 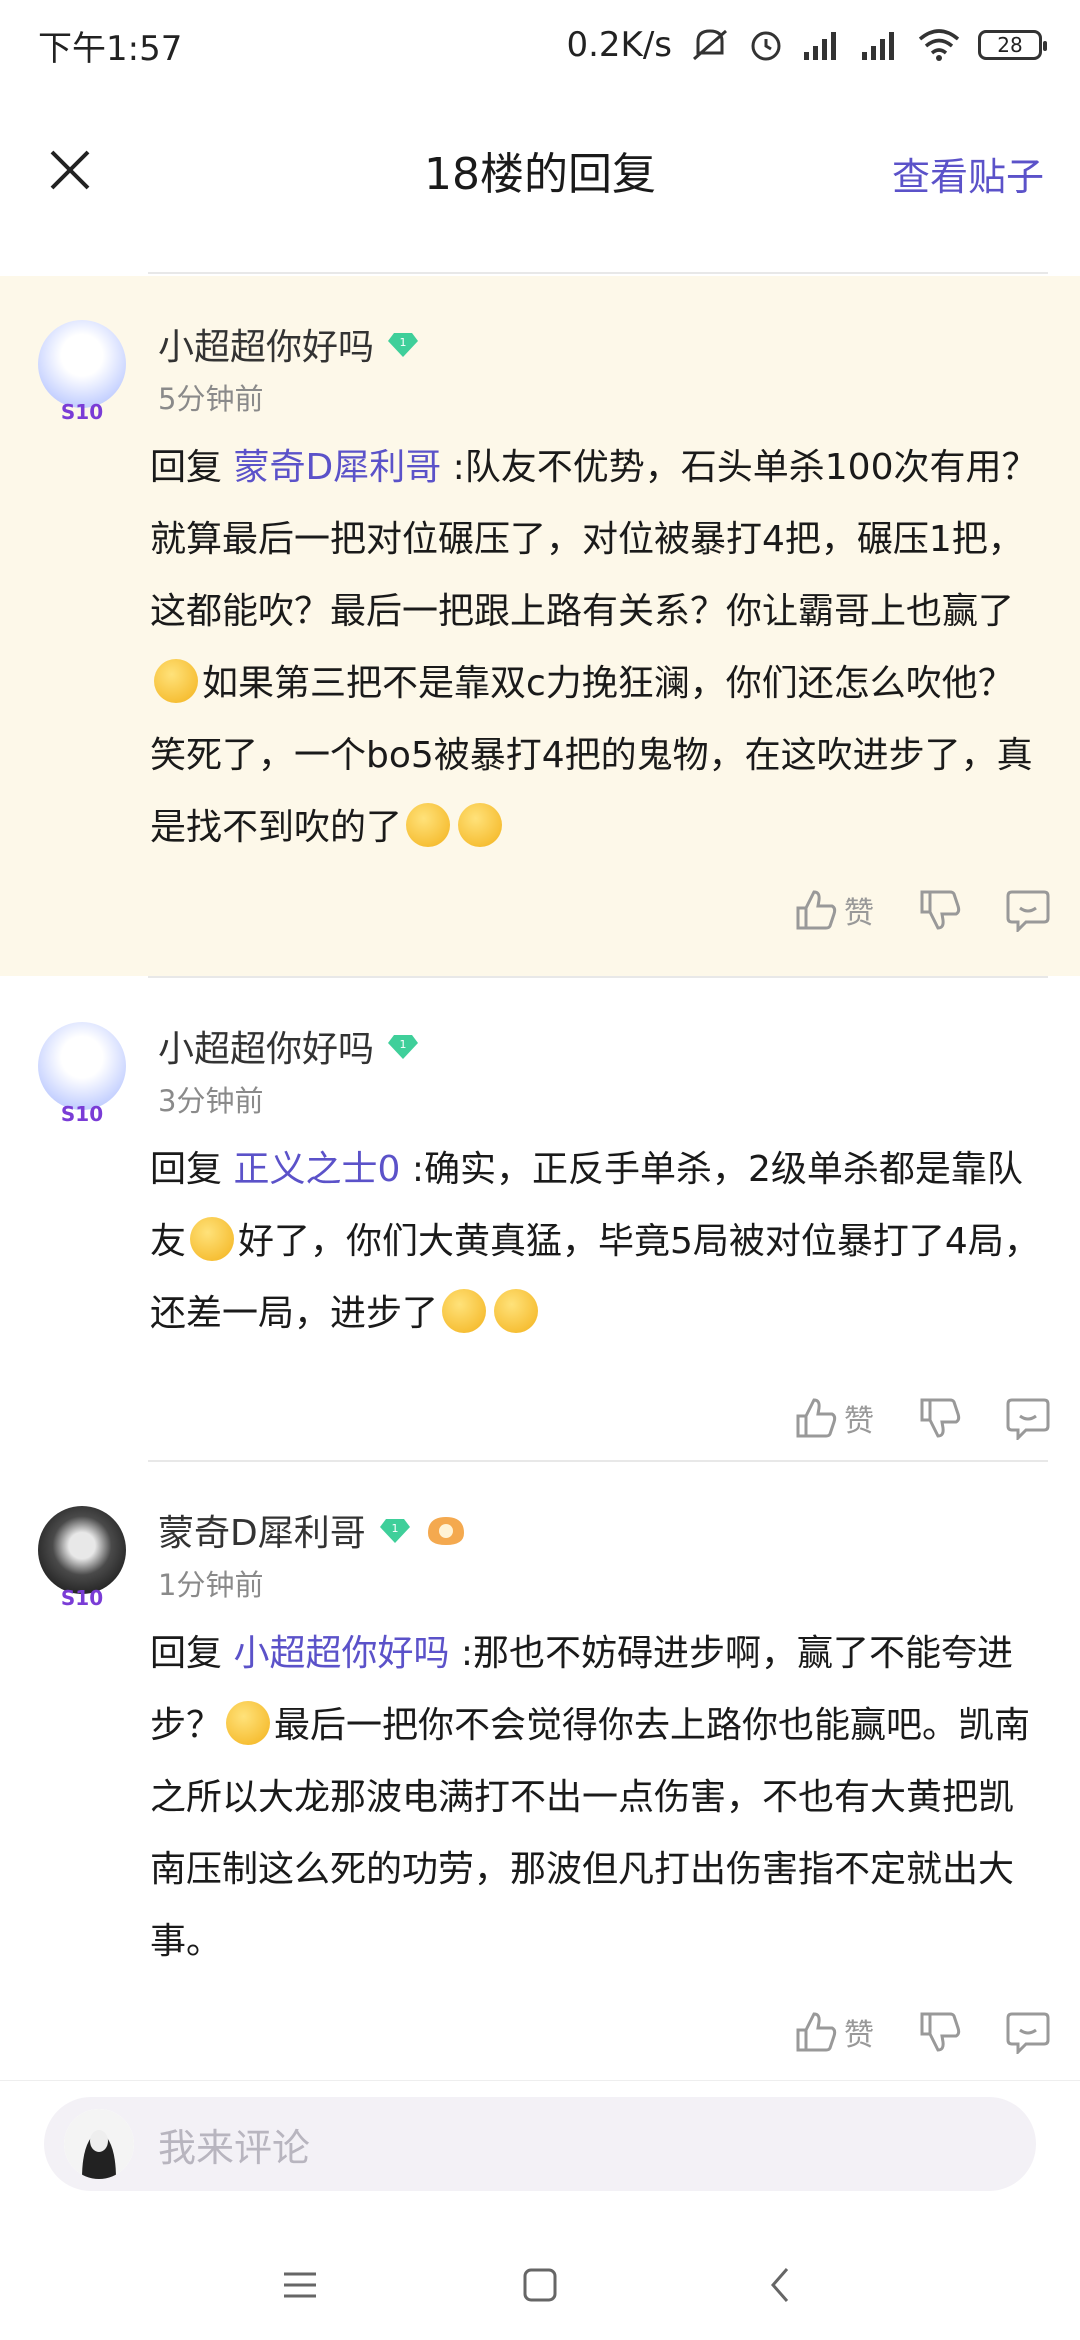 What do you see at coordinates (110, 48) in the screenshot?
I see `status-time: 下午1:57` at bounding box center [110, 48].